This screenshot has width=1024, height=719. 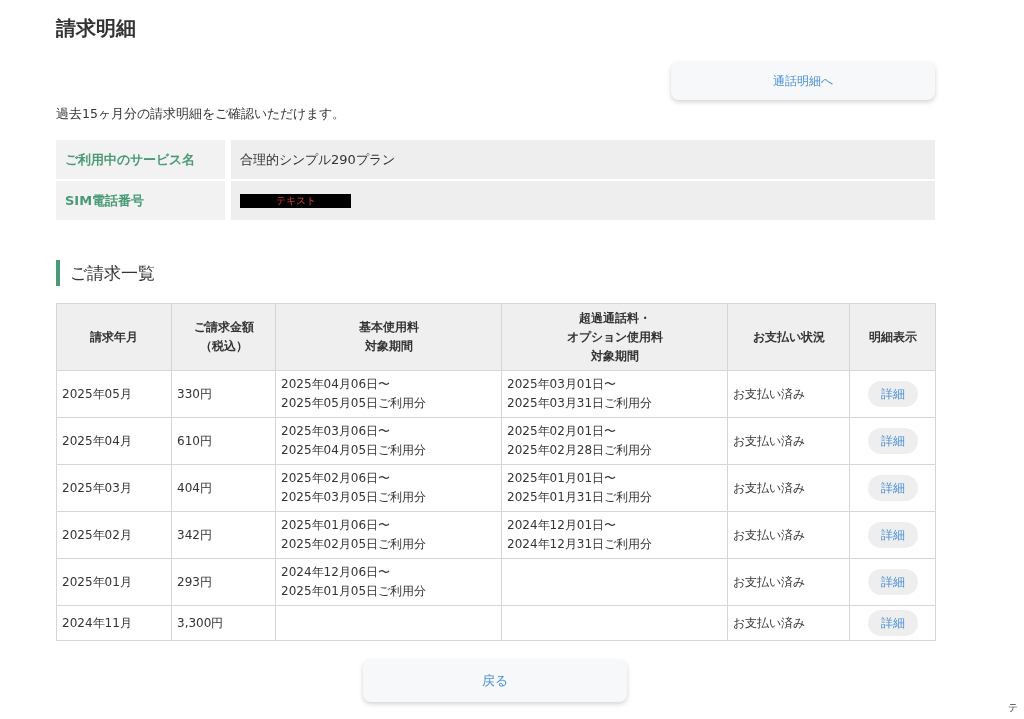 What do you see at coordinates (388, 441) in the screenshot?
I see `table-cell: 2025年03月06日〜 2025年04月05日ご利用分` at bounding box center [388, 441].